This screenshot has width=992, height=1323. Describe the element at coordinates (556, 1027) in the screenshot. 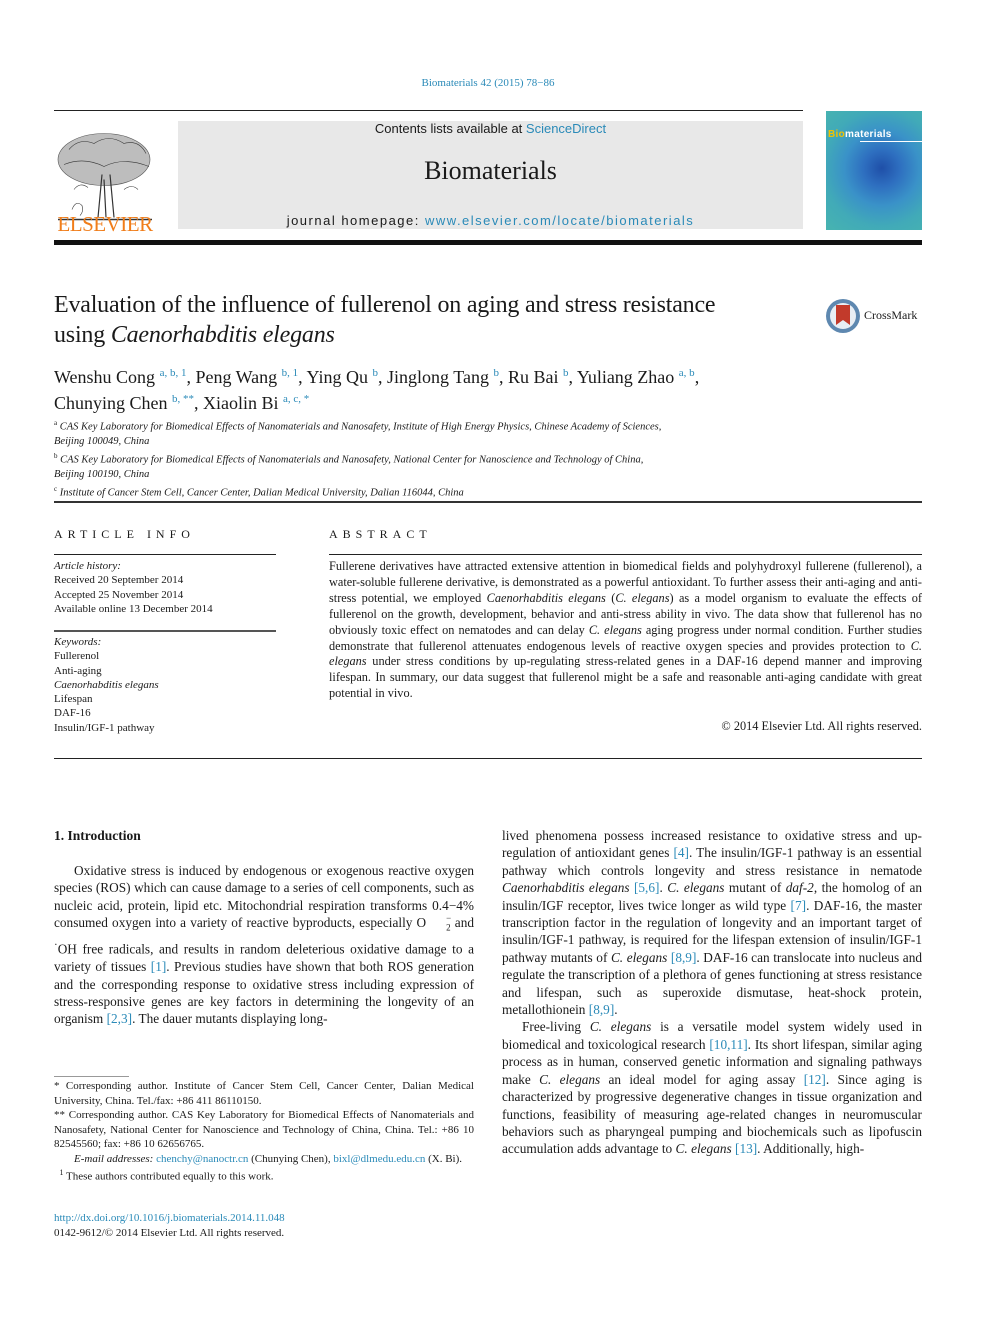

I see `text-span: Free-living` at that location.